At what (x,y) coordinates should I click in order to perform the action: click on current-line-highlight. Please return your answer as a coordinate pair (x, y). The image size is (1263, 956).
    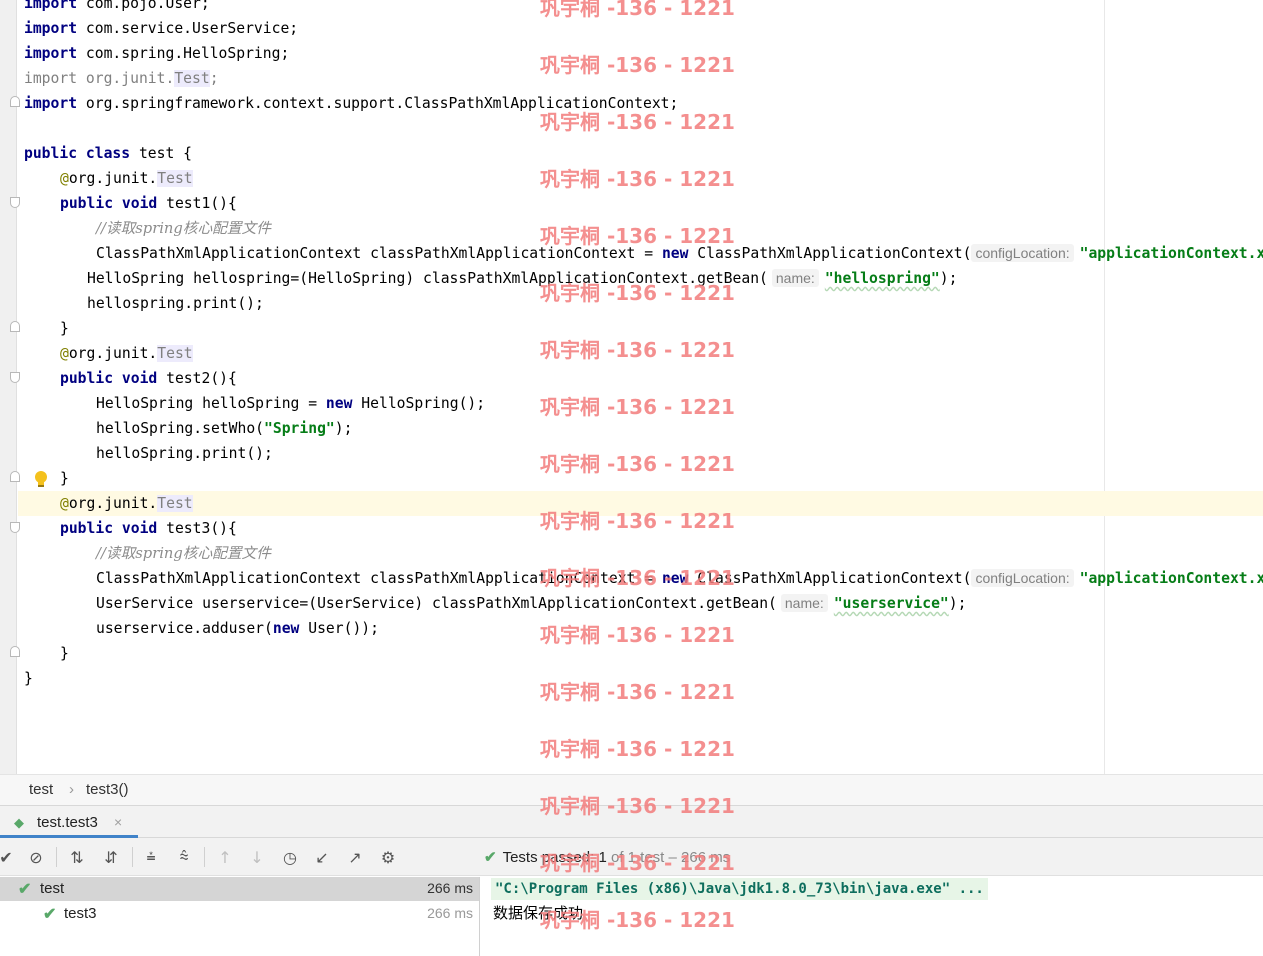
    Looking at the image, I should click on (640, 503).